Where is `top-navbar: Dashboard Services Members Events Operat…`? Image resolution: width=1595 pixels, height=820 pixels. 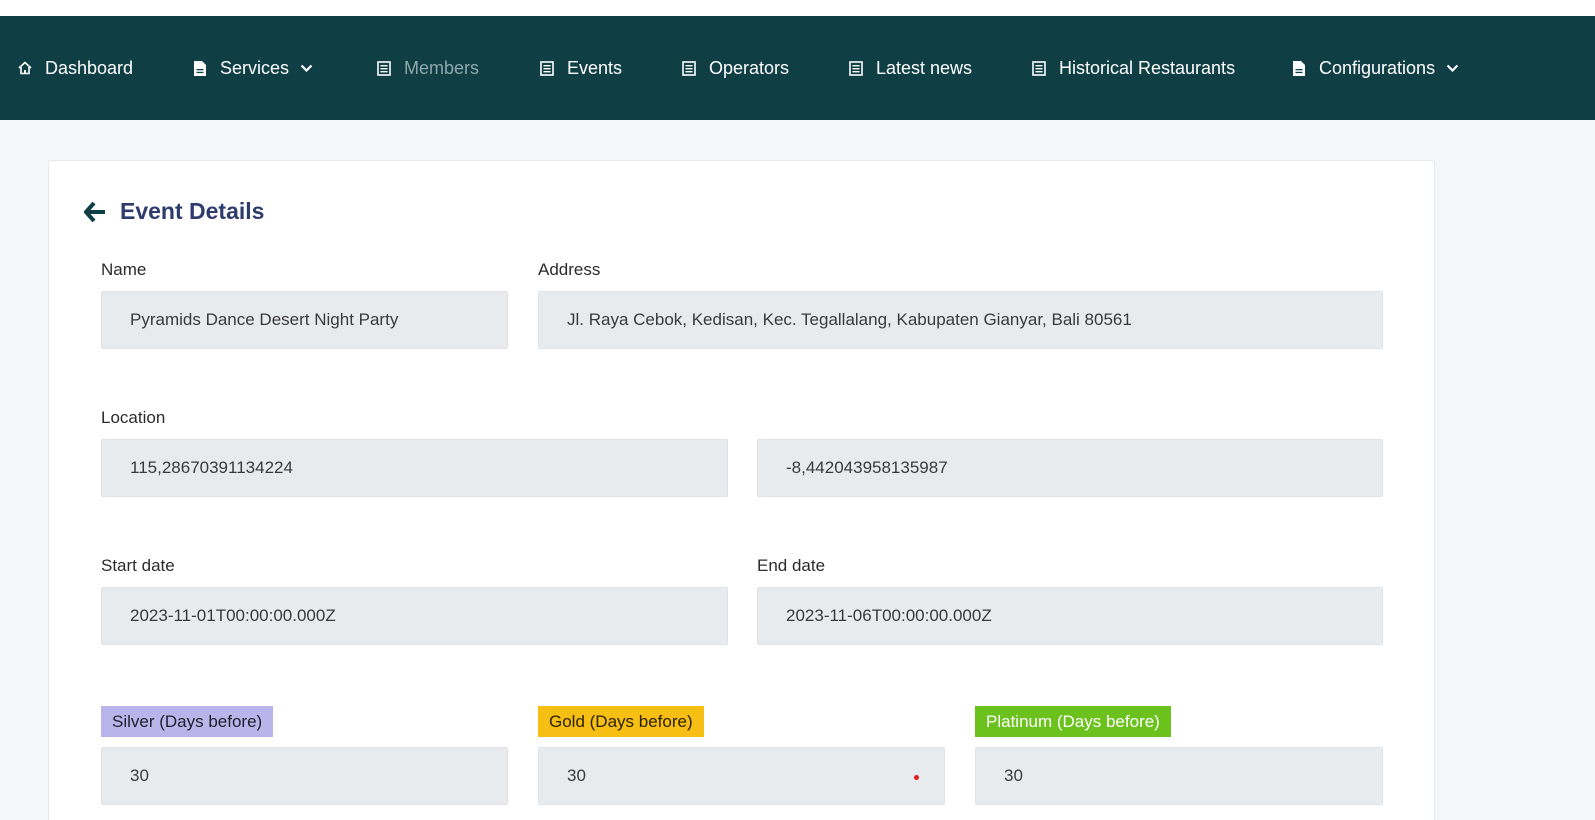
top-navbar: Dashboard Services Members Events Operat… is located at coordinates (797, 68).